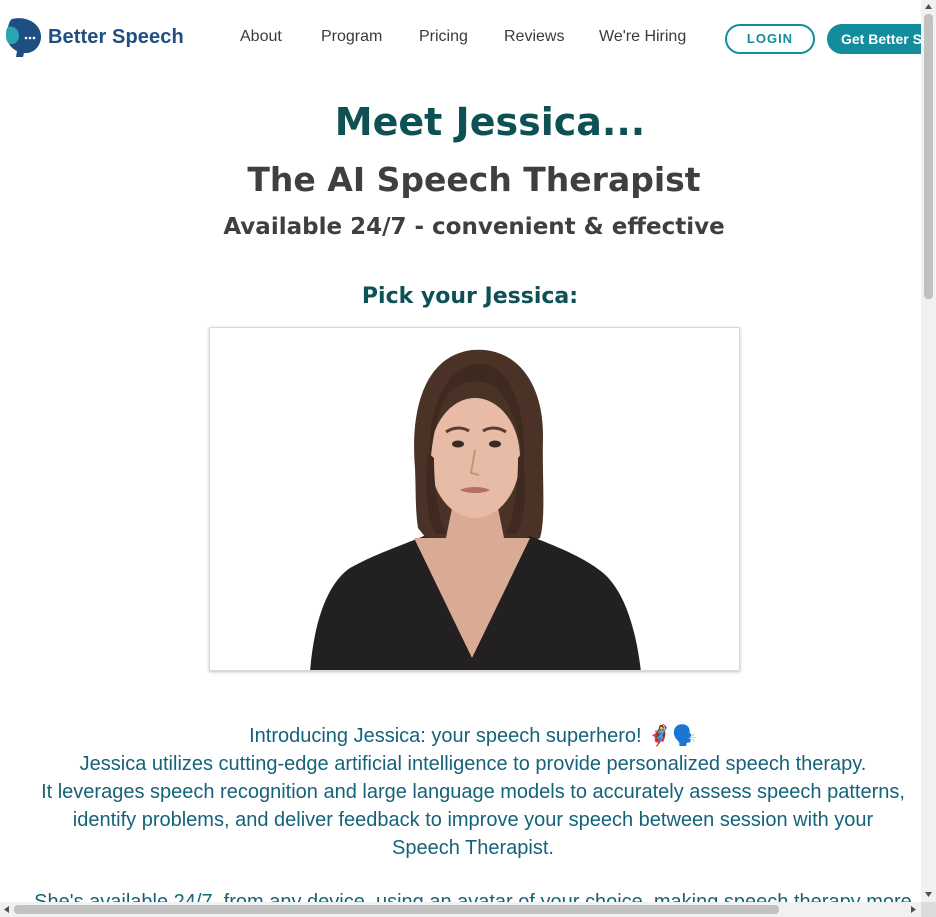 The image size is (936, 917). Describe the element at coordinates (470, 296) in the screenshot. I see `pick-jessica-heading: Pick your Jessica:` at that location.